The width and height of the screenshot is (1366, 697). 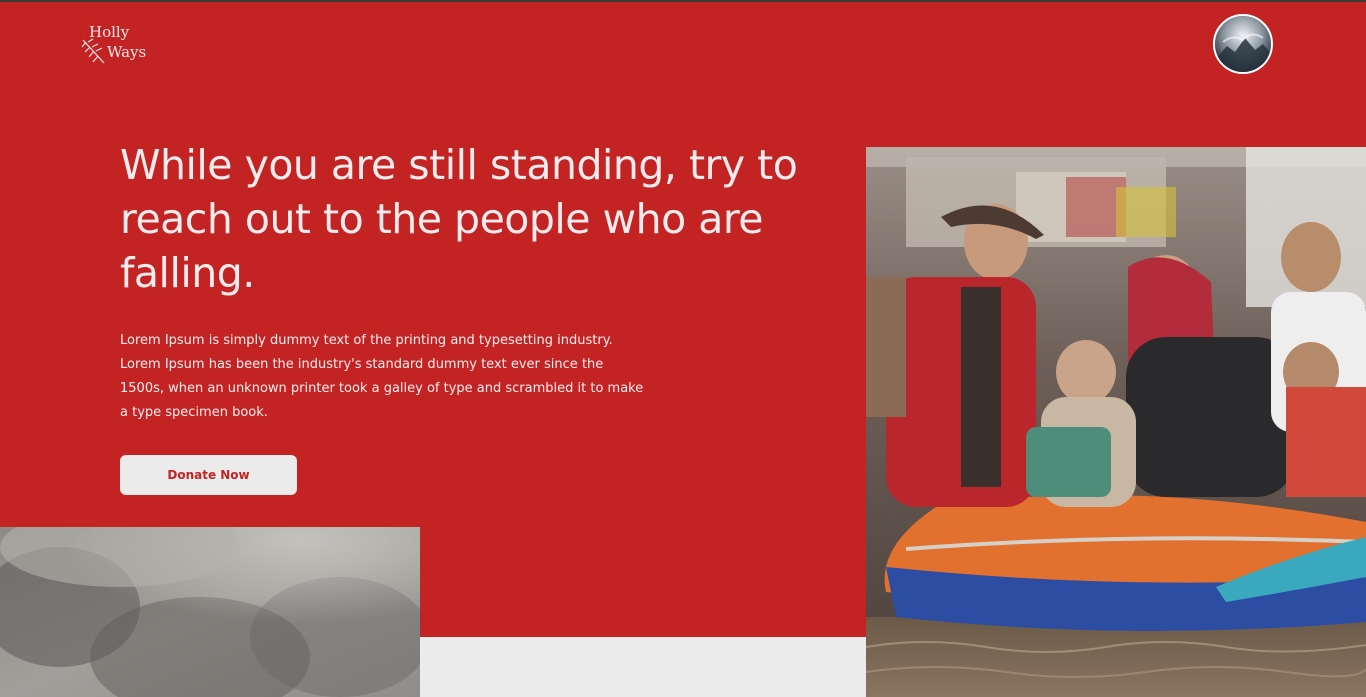 What do you see at coordinates (208, 475) in the screenshot?
I see `donate-now-button: Donate Now` at bounding box center [208, 475].